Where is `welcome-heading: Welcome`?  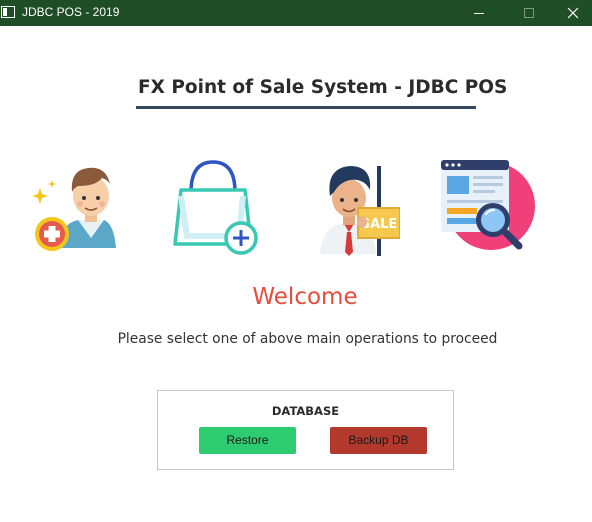
welcome-heading: Welcome is located at coordinates (305, 297).